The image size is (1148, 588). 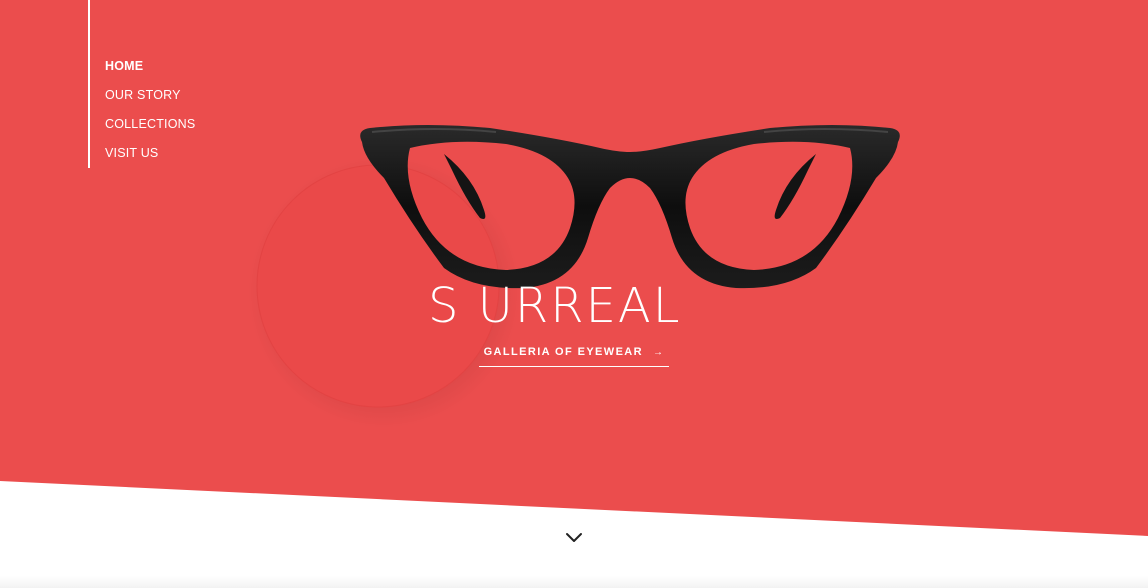 I want to click on arrow-right-icon: →, so click(x=659, y=352).